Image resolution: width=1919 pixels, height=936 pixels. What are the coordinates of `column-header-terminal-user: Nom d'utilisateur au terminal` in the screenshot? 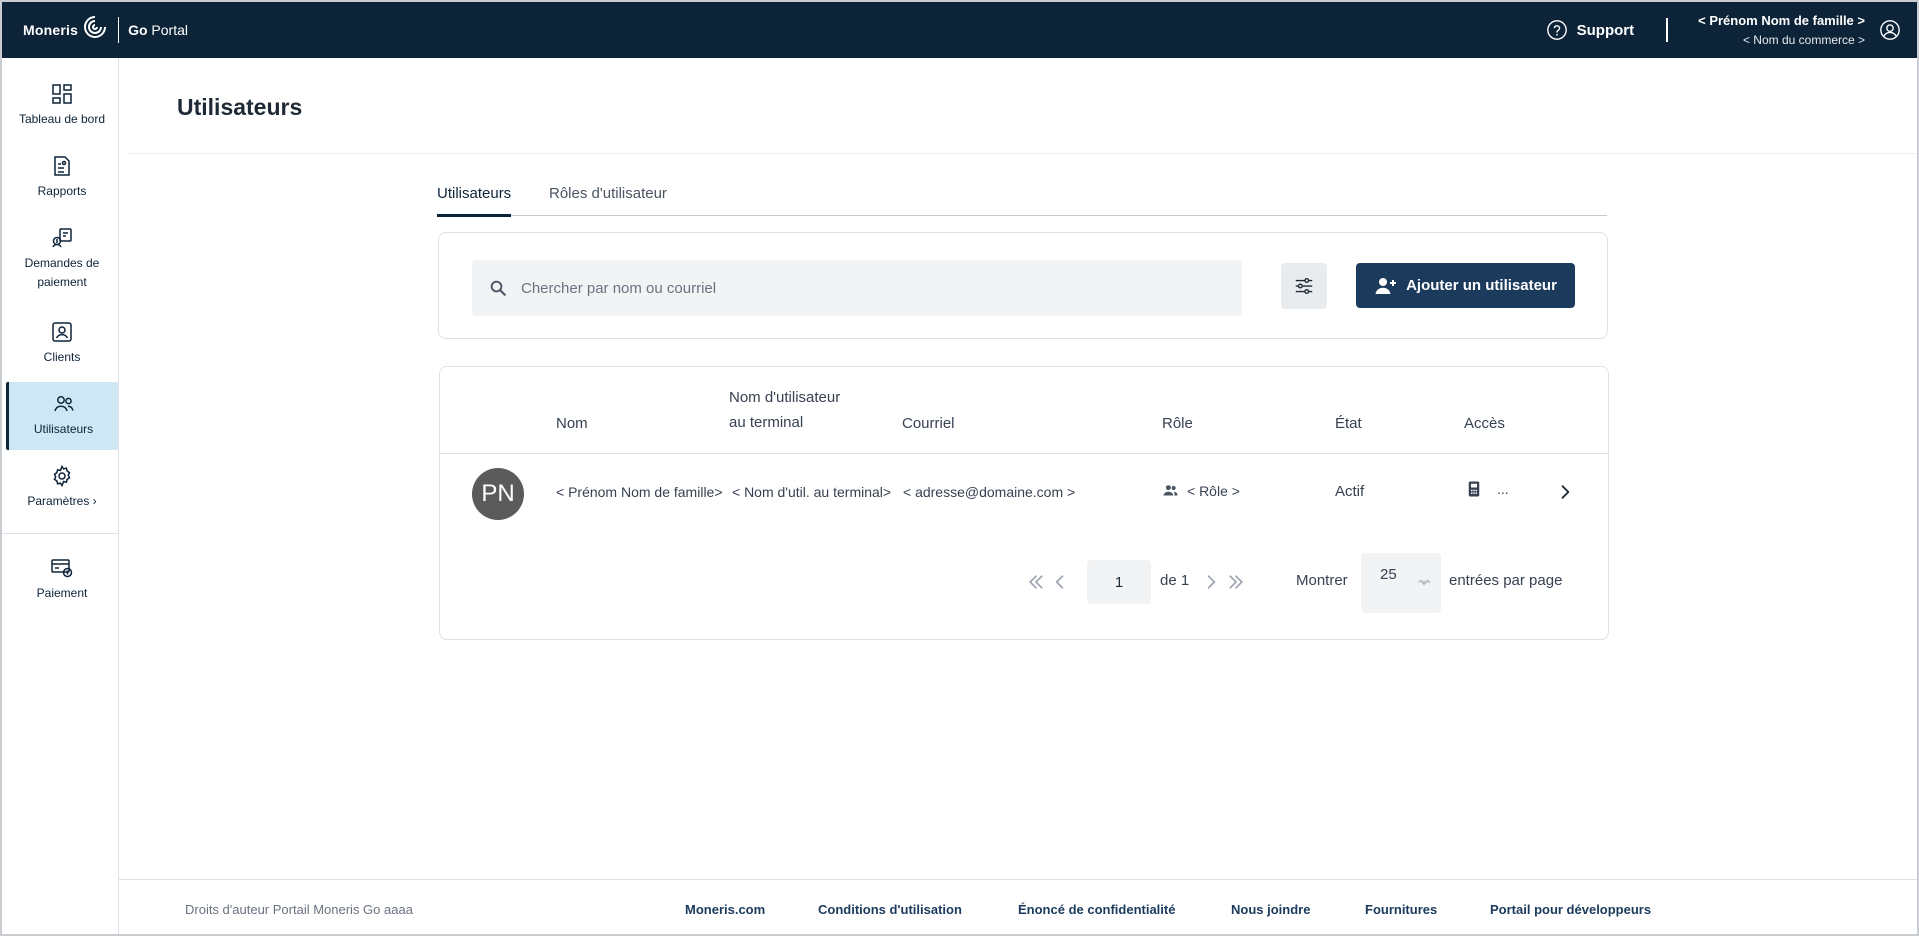 It's located at (784, 410).